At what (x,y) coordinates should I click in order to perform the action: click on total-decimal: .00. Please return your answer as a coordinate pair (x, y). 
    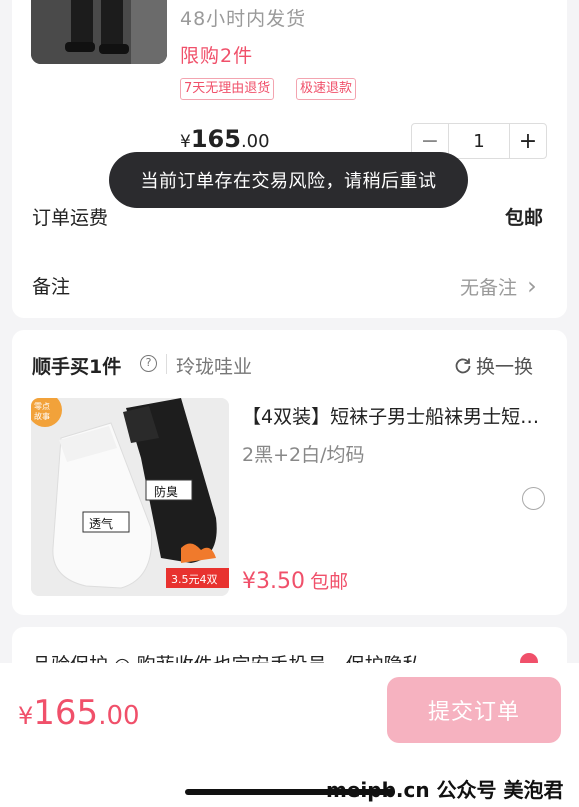
    Looking at the image, I should click on (119, 716).